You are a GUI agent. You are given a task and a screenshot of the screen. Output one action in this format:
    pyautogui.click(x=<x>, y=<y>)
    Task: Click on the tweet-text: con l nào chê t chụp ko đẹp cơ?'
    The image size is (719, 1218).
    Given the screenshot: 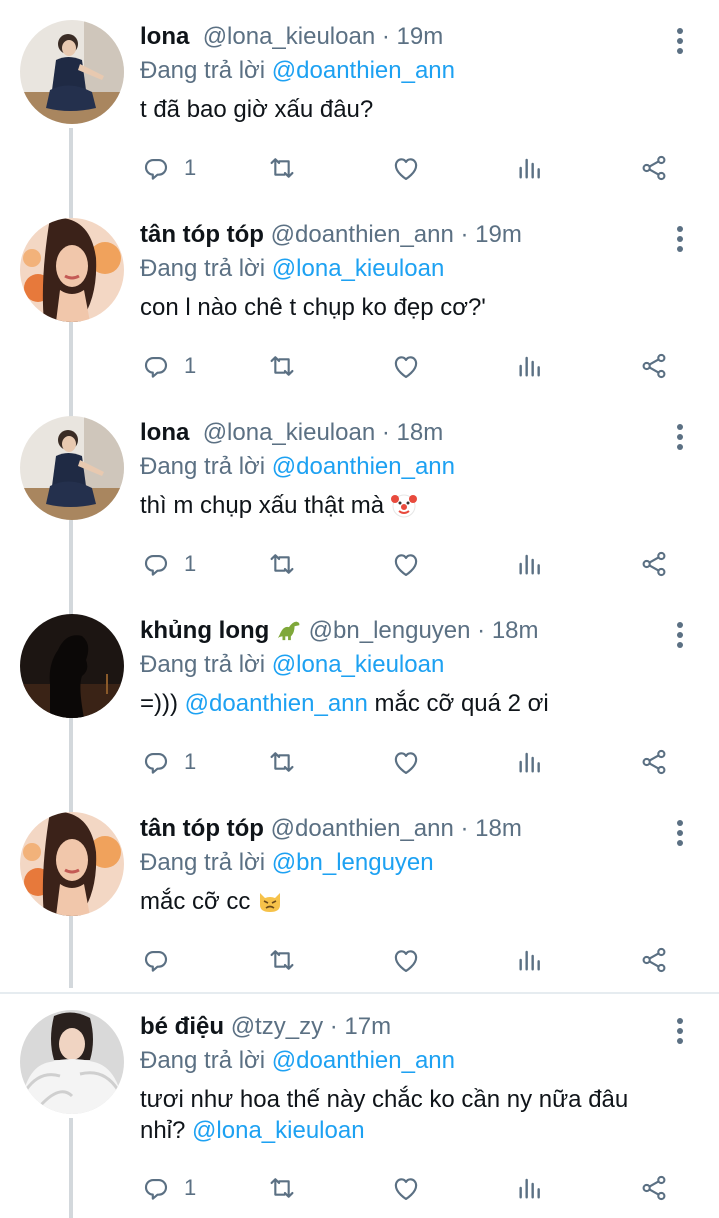 What is the action you would take?
    pyautogui.click(x=313, y=307)
    